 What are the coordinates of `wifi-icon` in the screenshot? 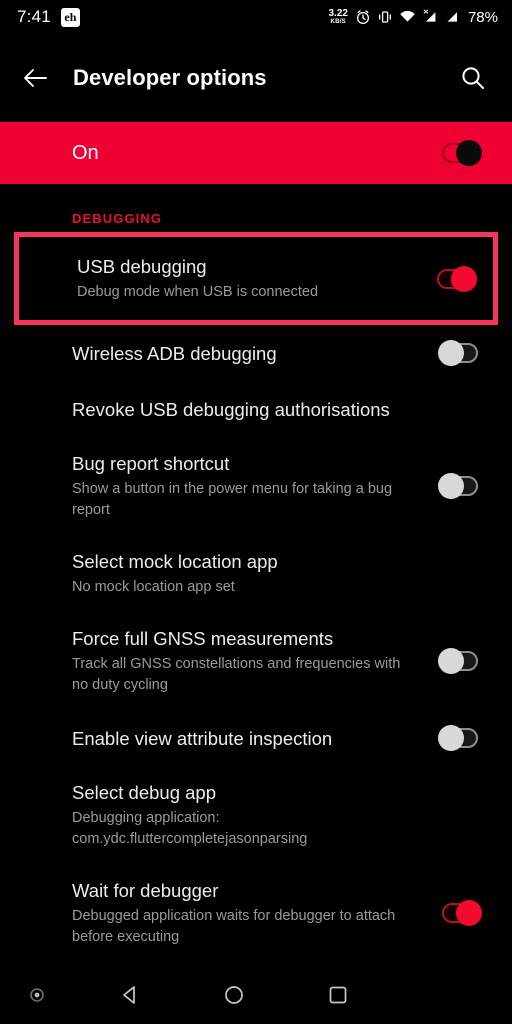 It's located at (407, 16).